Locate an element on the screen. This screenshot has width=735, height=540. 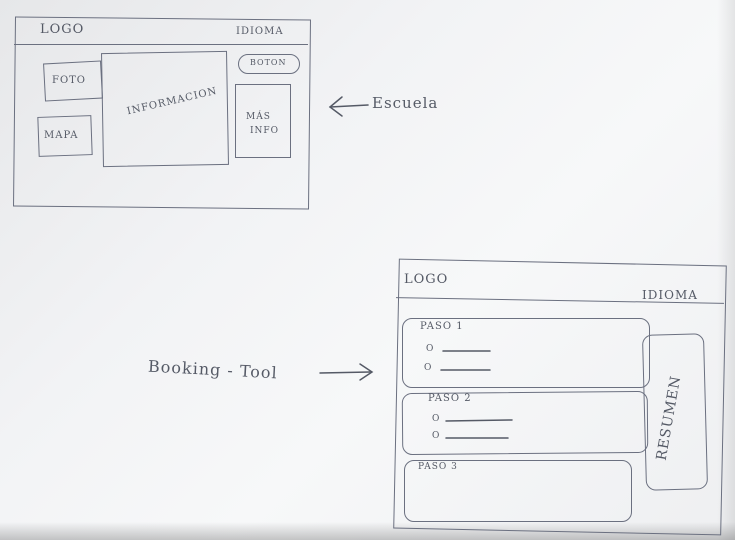
booking-paso3-label: PASO 3 is located at coordinates (438, 467).